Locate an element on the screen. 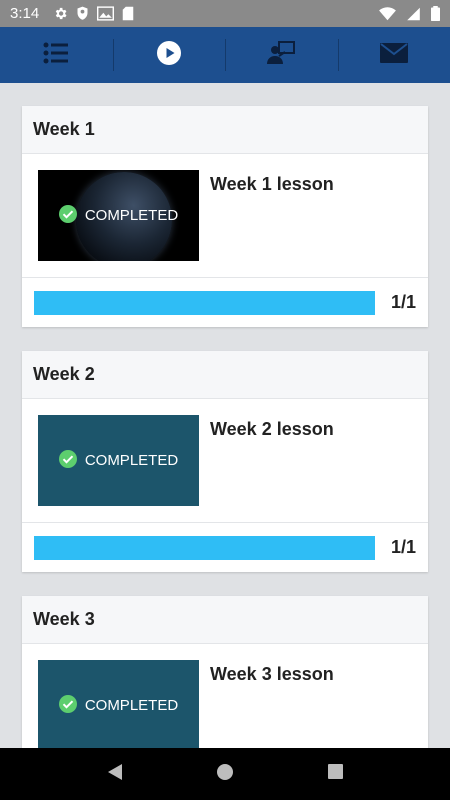 This screenshot has height=800, width=450. system-nav-bar is located at coordinates (225, 774).